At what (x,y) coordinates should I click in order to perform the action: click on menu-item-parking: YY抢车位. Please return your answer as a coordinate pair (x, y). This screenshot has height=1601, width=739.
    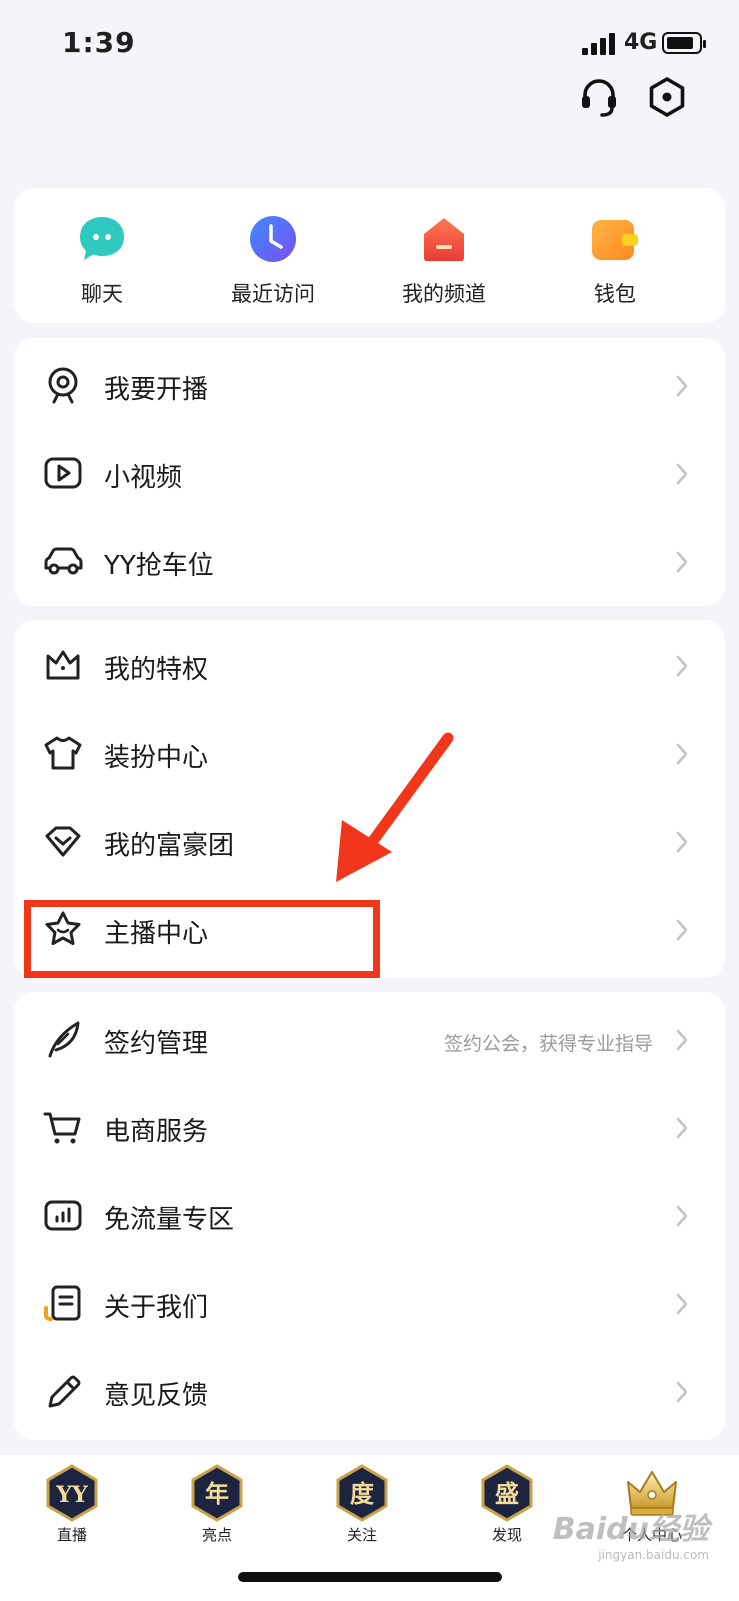
    Looking at the image, I should click on (369, 562).